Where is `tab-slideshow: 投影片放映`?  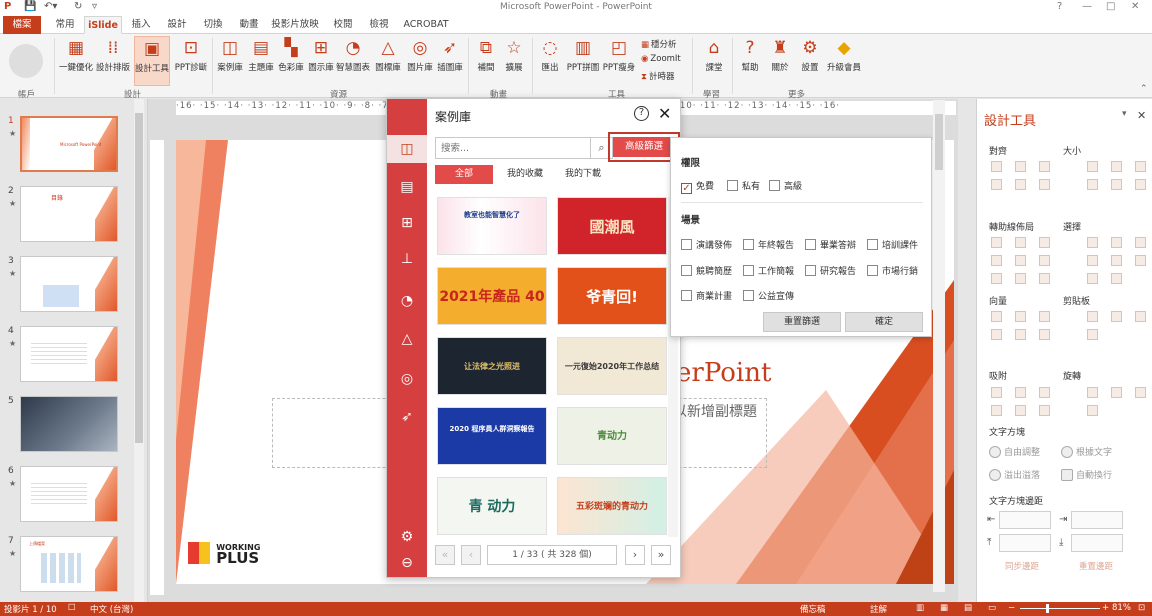
tab-slideshow: 投影片放映 is located at coordinates (295, 25).